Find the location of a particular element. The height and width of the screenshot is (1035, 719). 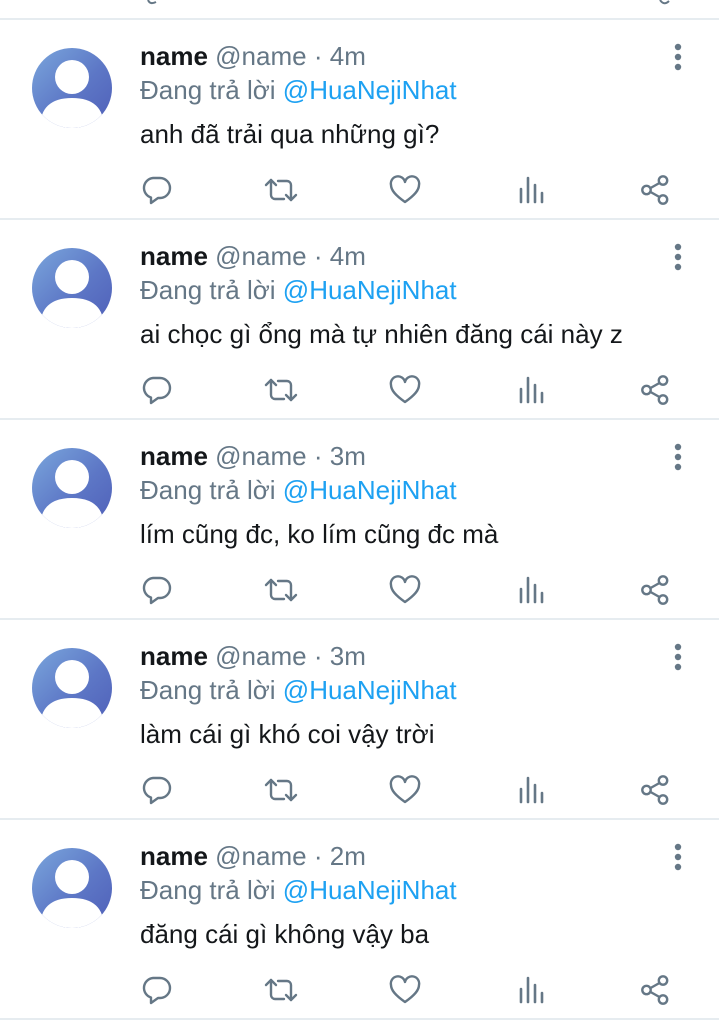

tweet-header: name @name · 3m is located at coordinates (253, 456).